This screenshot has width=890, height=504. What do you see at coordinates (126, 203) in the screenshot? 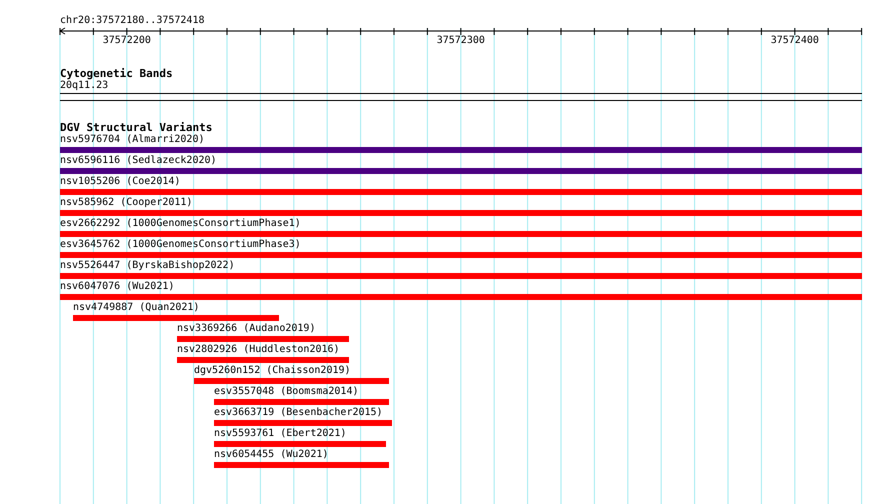
I see `variant-label: nsv585962 (Cooper2011)` at bounding box center [126, 203].